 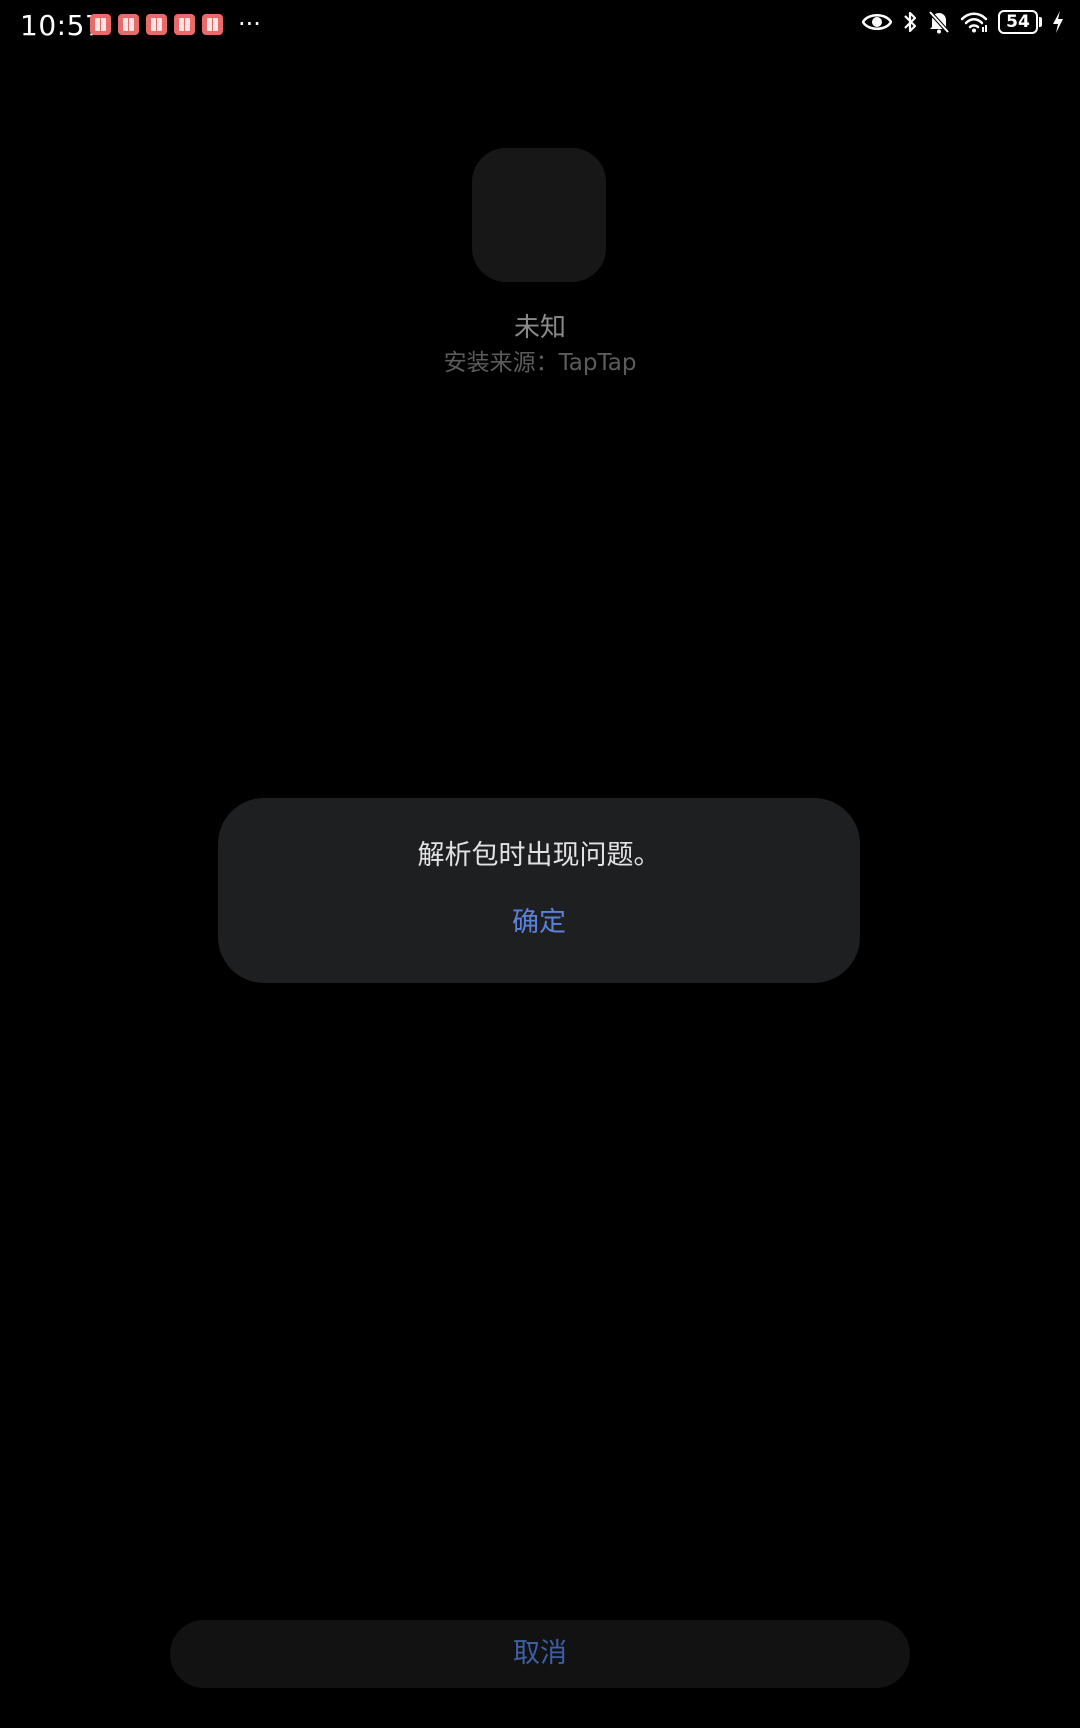 What do you see at coordinates (540, 1654) in the screenshot?
I see `cancel-button: 取消` at bounding box center [540, 1654].